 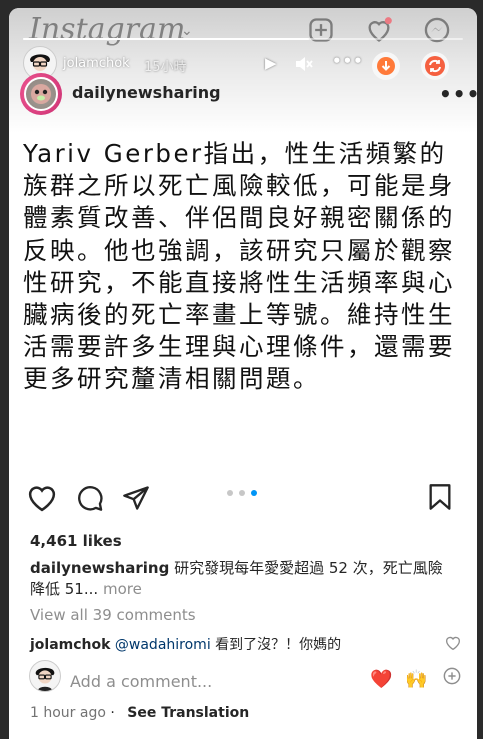 What do you see at coordinates (90, 498) in the screenshot?
I see `comment-icon` at bounding box center [90, 498].